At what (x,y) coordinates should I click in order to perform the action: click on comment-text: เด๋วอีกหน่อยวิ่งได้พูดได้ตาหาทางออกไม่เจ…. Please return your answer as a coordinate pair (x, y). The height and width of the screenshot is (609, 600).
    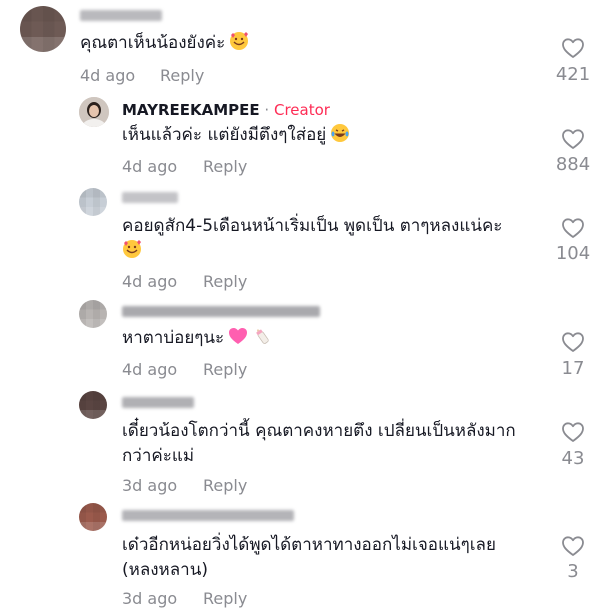
    Looking at the image, I should click on (309, 557).